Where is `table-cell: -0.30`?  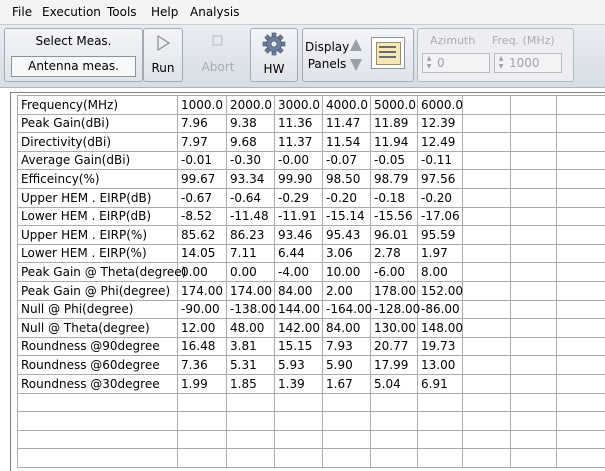
table-cell: -0.30 is located at coordinates (245, 160).